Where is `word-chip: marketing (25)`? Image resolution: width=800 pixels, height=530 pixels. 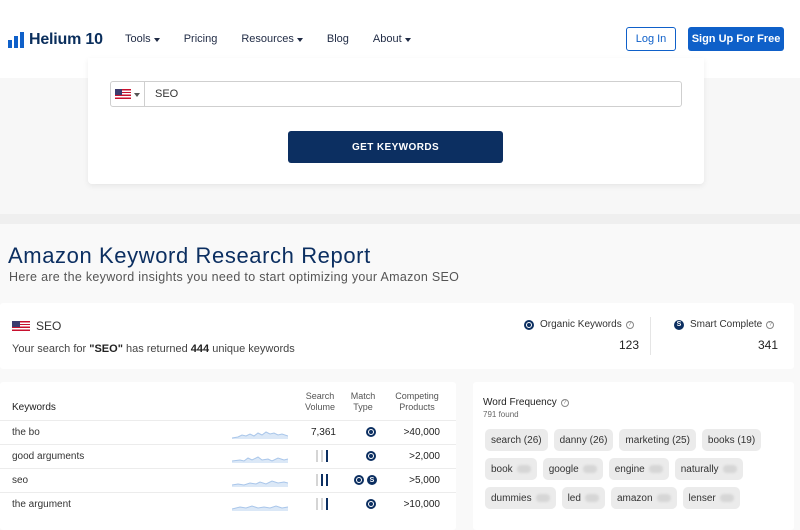 word-chip: marketing (25) is located at coordinates (657, 440).